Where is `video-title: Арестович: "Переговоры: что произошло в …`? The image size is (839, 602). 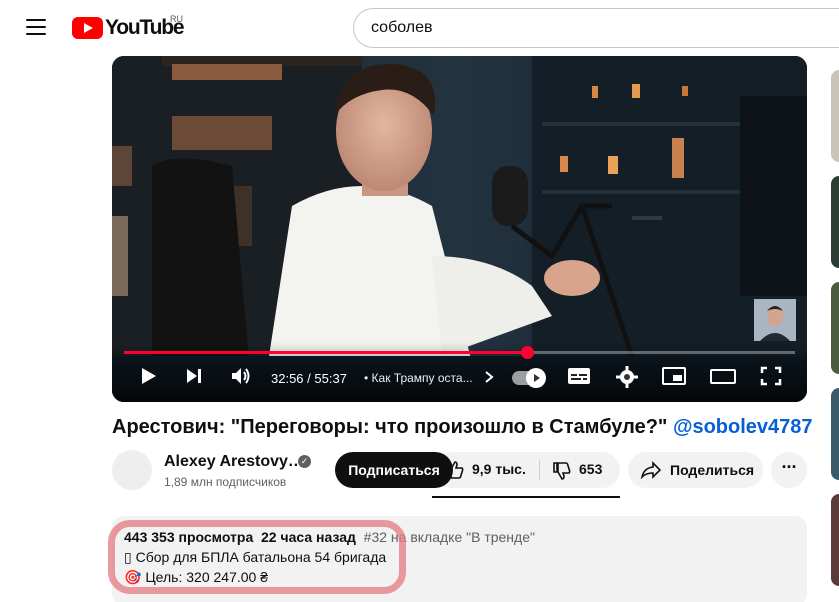 video-title: Арестович: "Переговоры: что произошло в … is located at coordinates (462, 427).